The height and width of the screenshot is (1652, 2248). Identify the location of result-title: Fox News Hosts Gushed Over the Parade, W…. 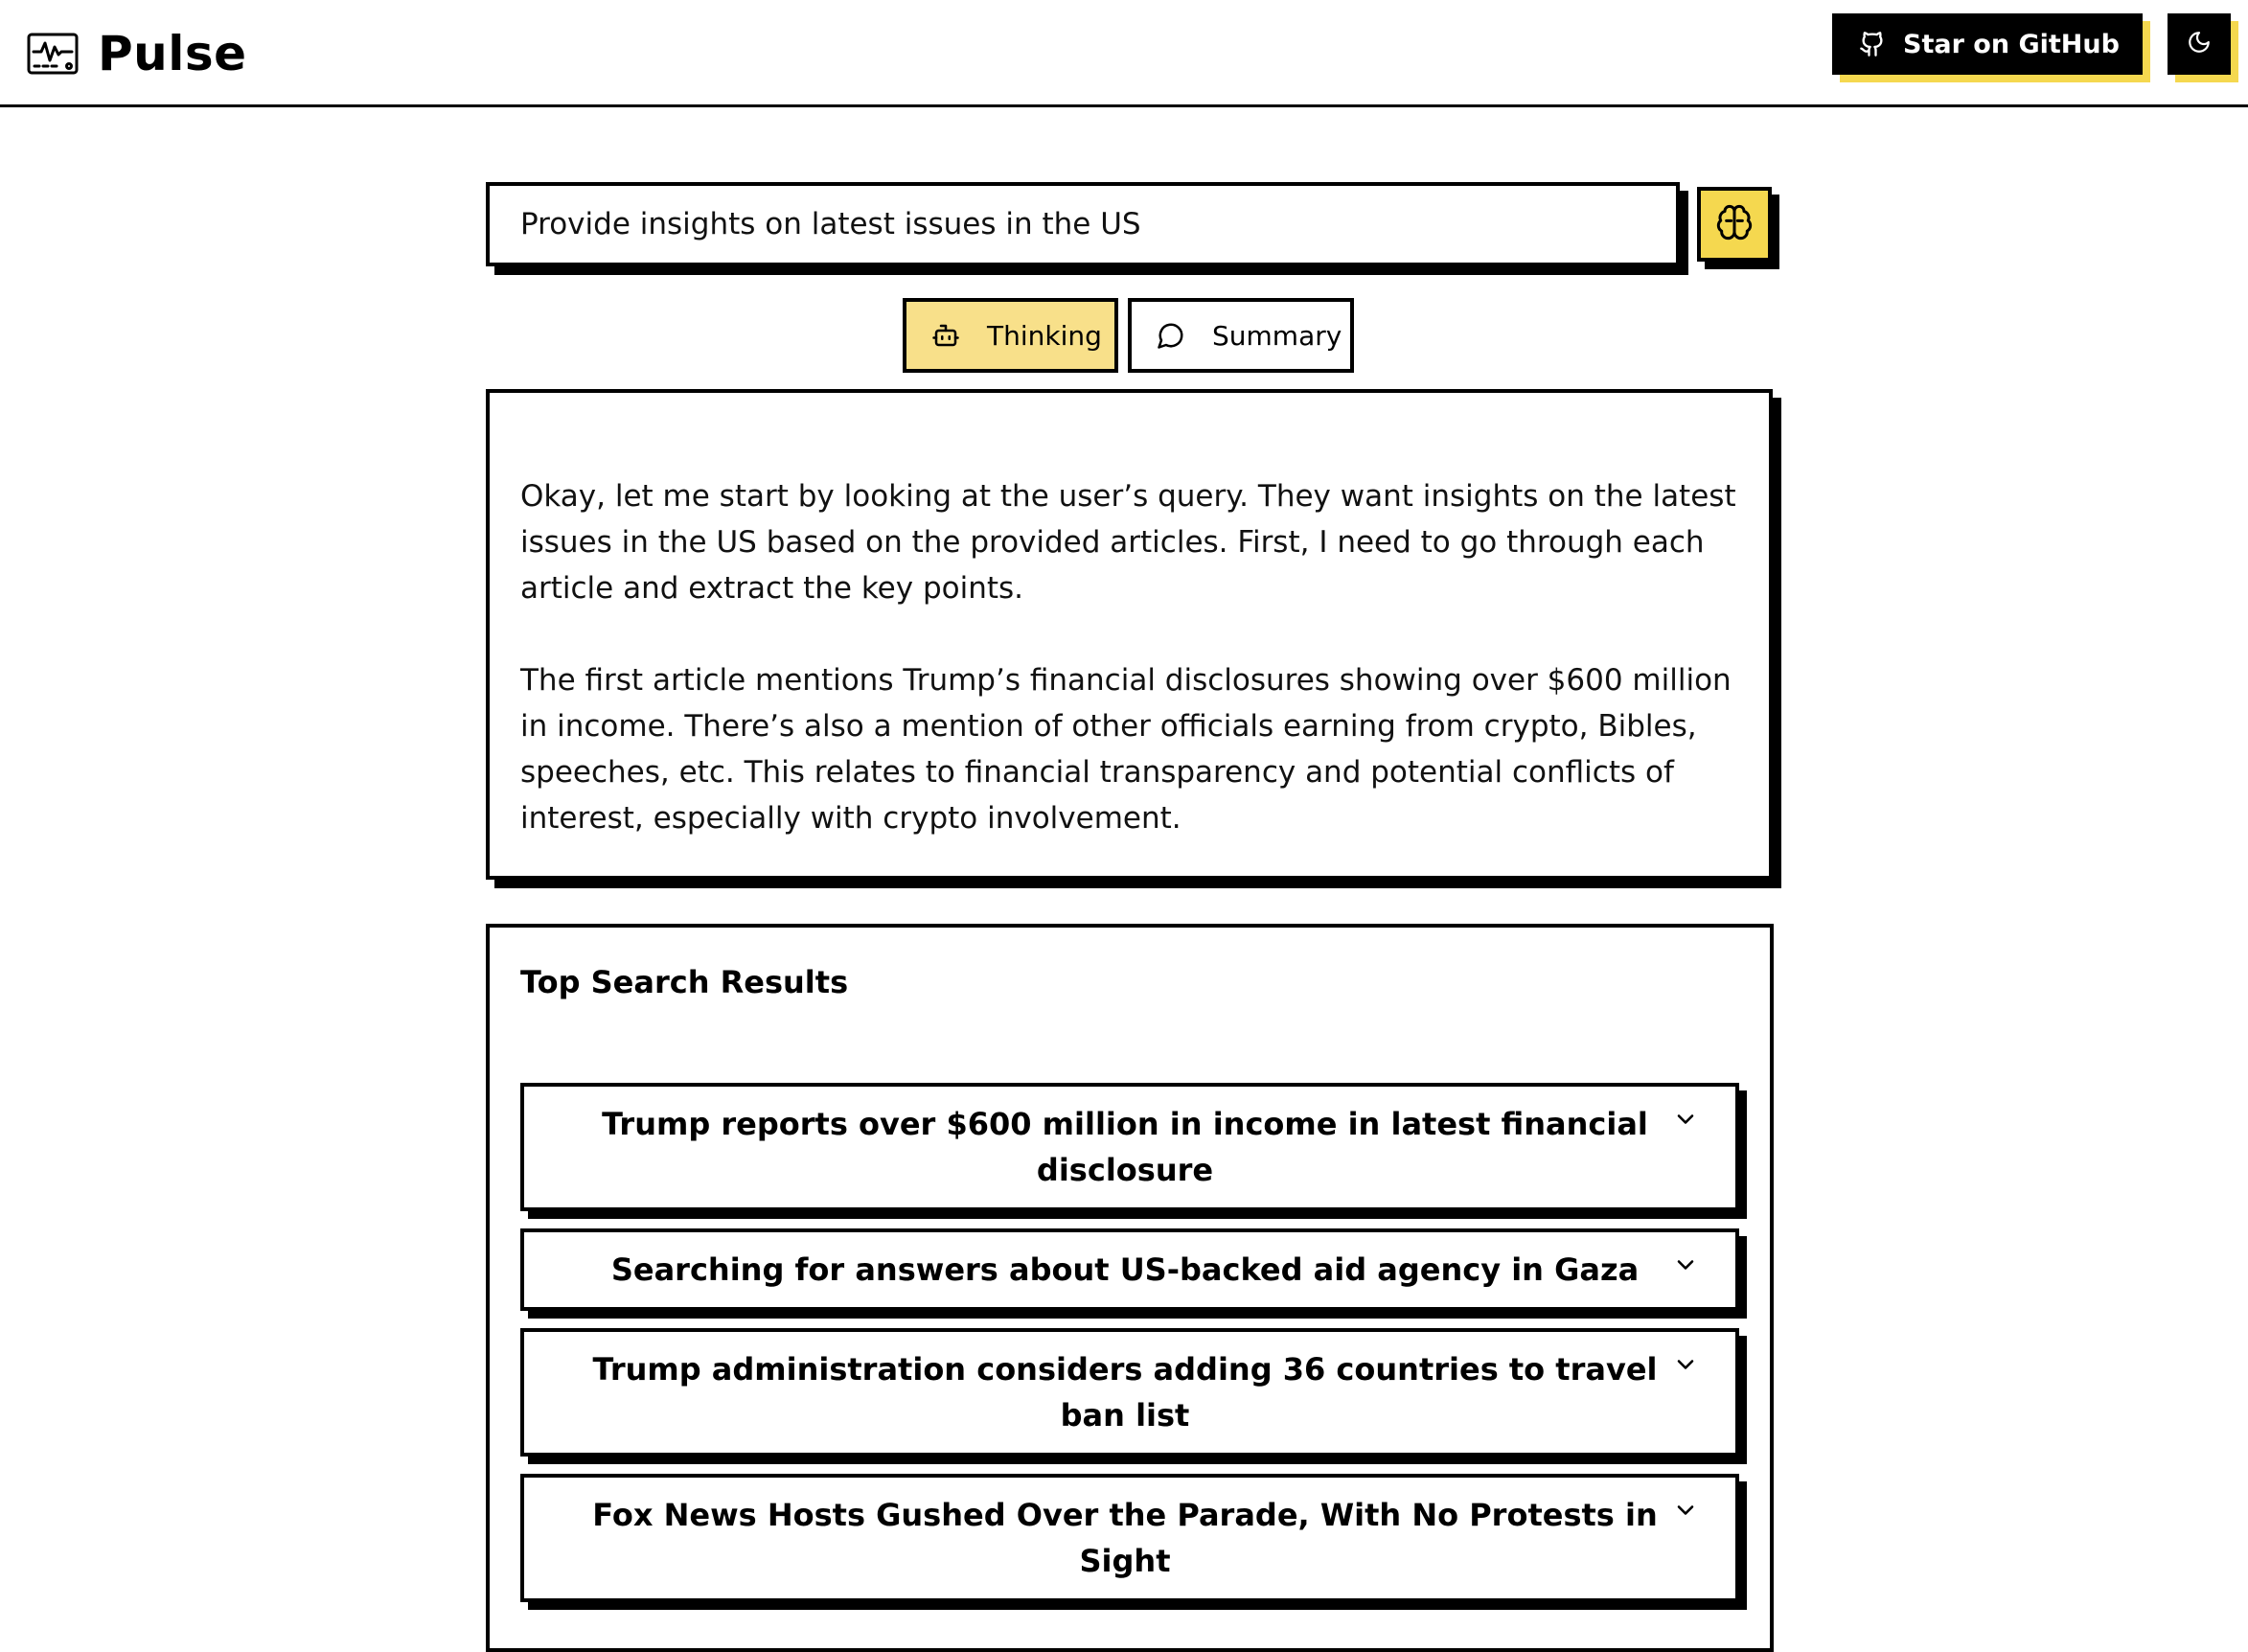
(1125, 1538).